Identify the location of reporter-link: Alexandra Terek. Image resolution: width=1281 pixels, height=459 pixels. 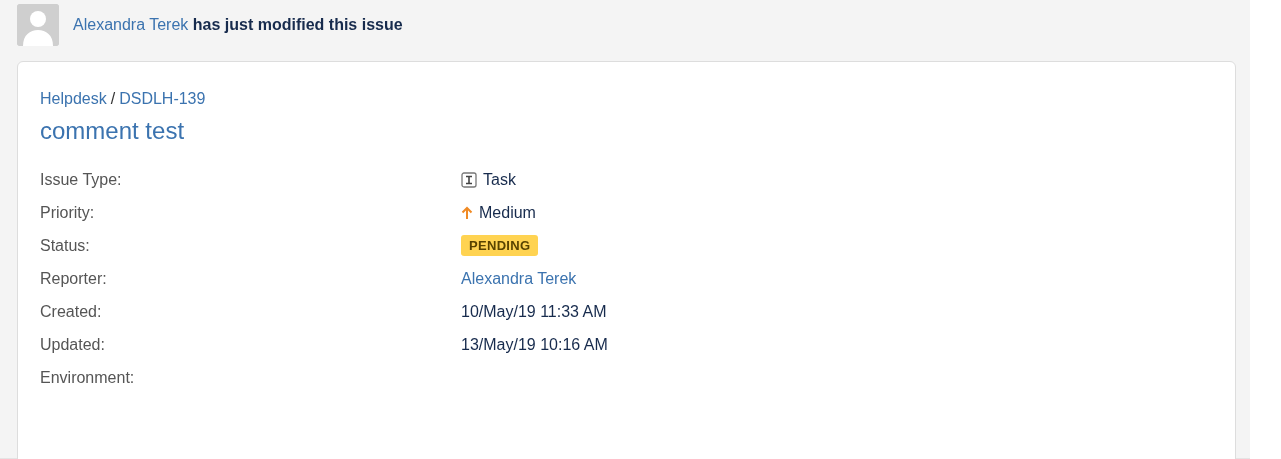
(519, 278).